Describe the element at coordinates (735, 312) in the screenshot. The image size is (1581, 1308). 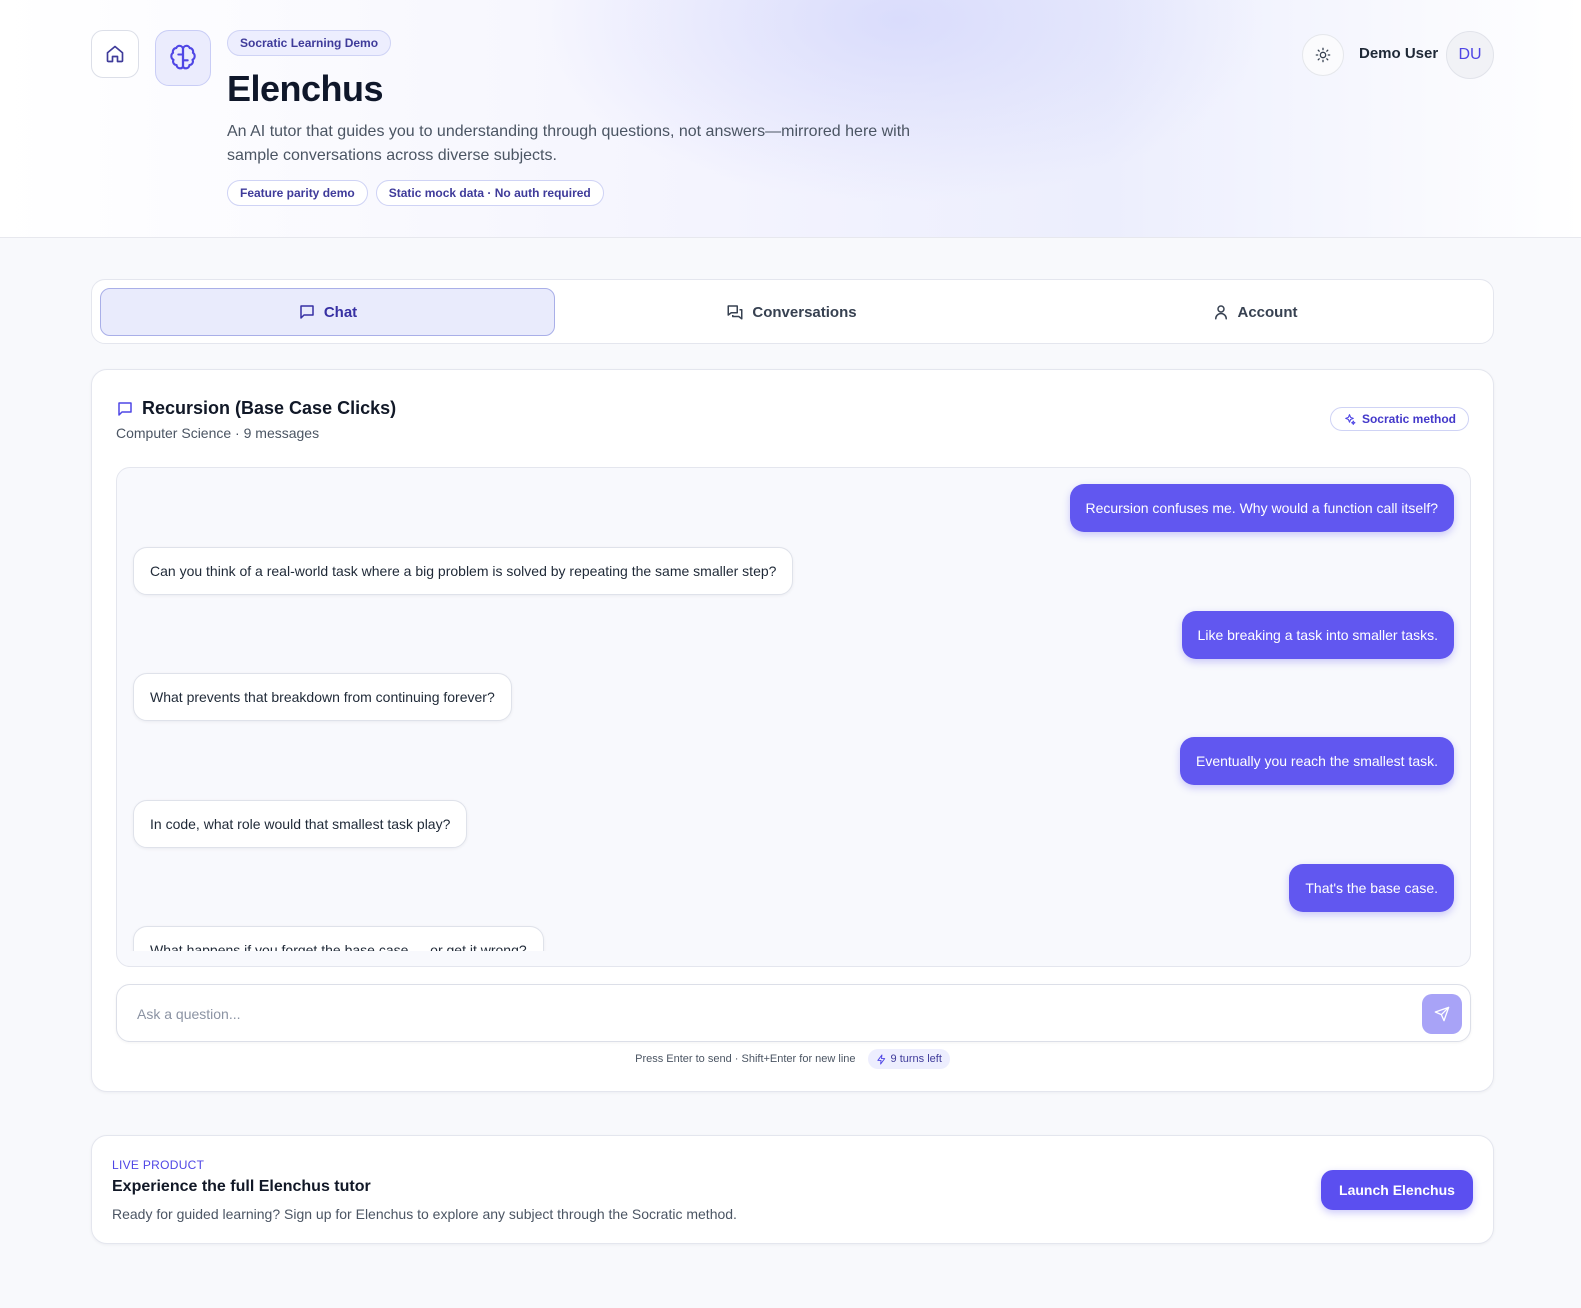
I see `conversations-icon` at that location.